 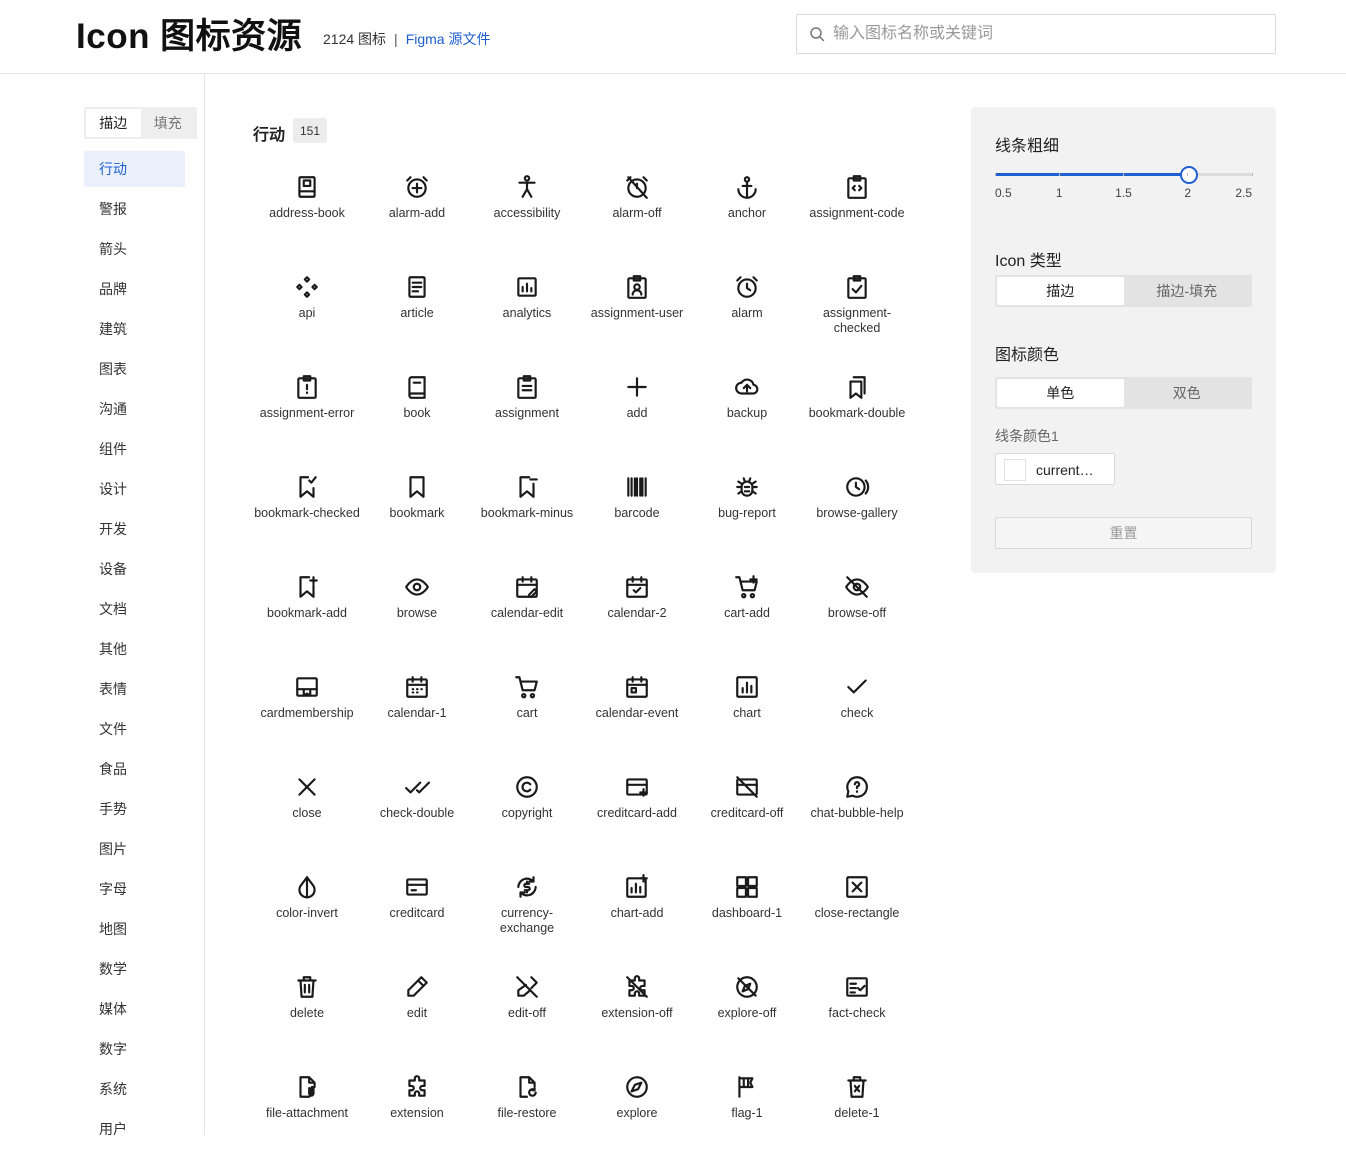 What do you see at coordinates (527, 713) in the screenshot?
I see `icon-tile: cart` at bounding box center [527, 713].